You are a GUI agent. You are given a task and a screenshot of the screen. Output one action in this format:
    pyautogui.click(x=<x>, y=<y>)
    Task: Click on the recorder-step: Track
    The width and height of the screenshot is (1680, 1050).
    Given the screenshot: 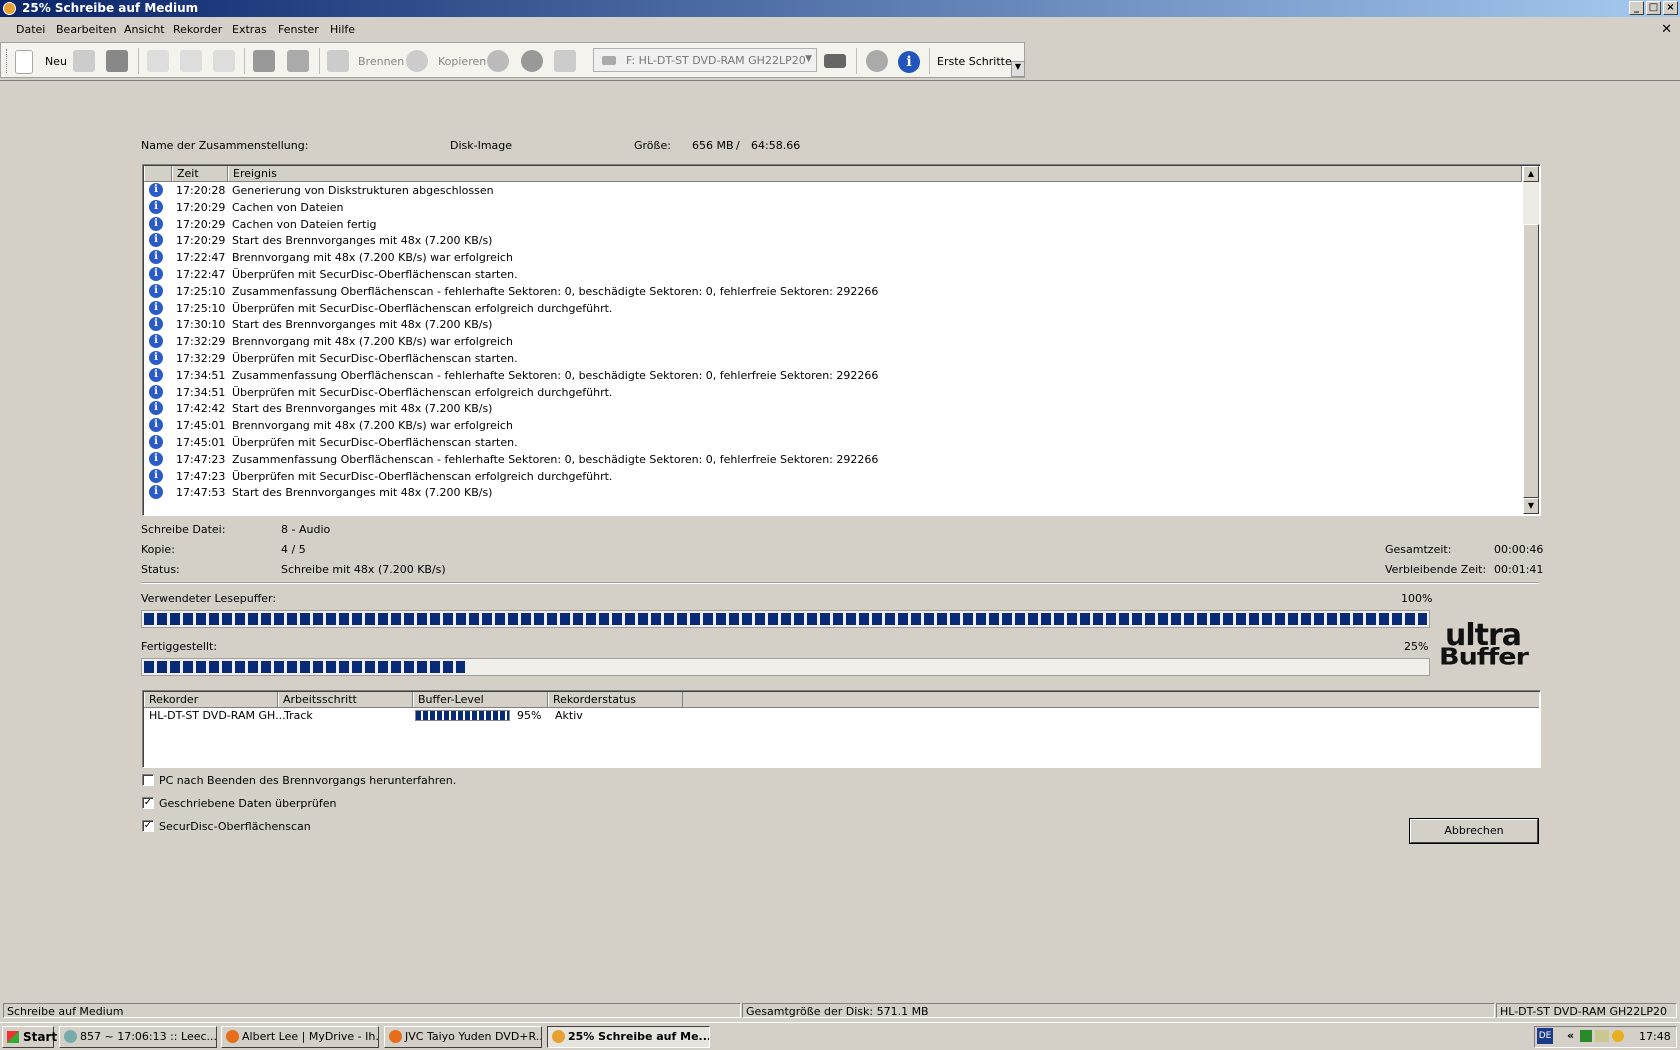 What is the action you would take?
    pyautogui.click(x=298, y=715)
    